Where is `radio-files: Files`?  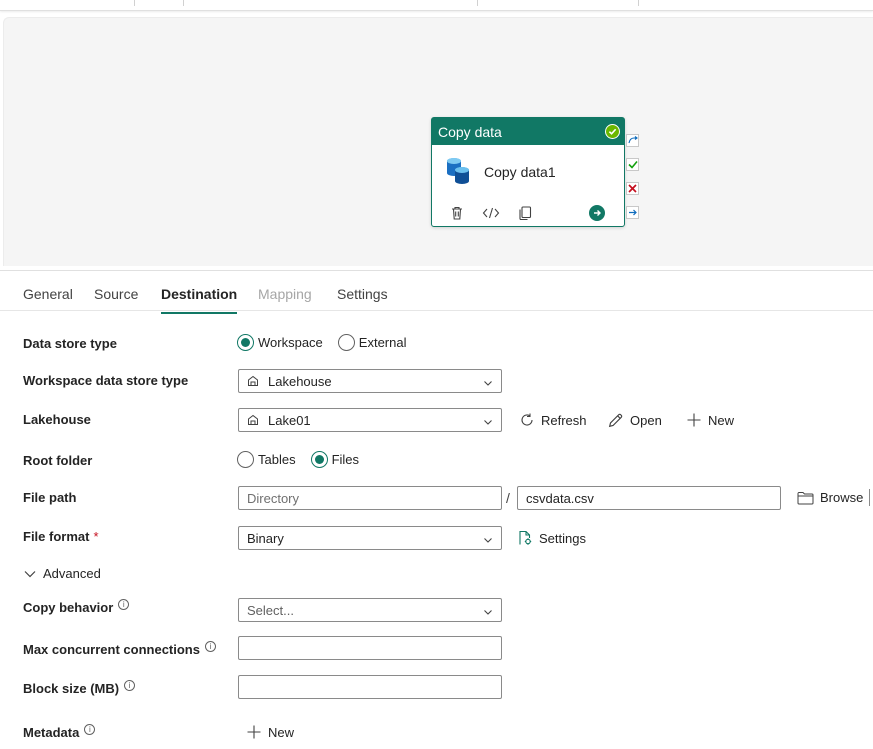
radio-files: Files is located at coordinates (334, 459).